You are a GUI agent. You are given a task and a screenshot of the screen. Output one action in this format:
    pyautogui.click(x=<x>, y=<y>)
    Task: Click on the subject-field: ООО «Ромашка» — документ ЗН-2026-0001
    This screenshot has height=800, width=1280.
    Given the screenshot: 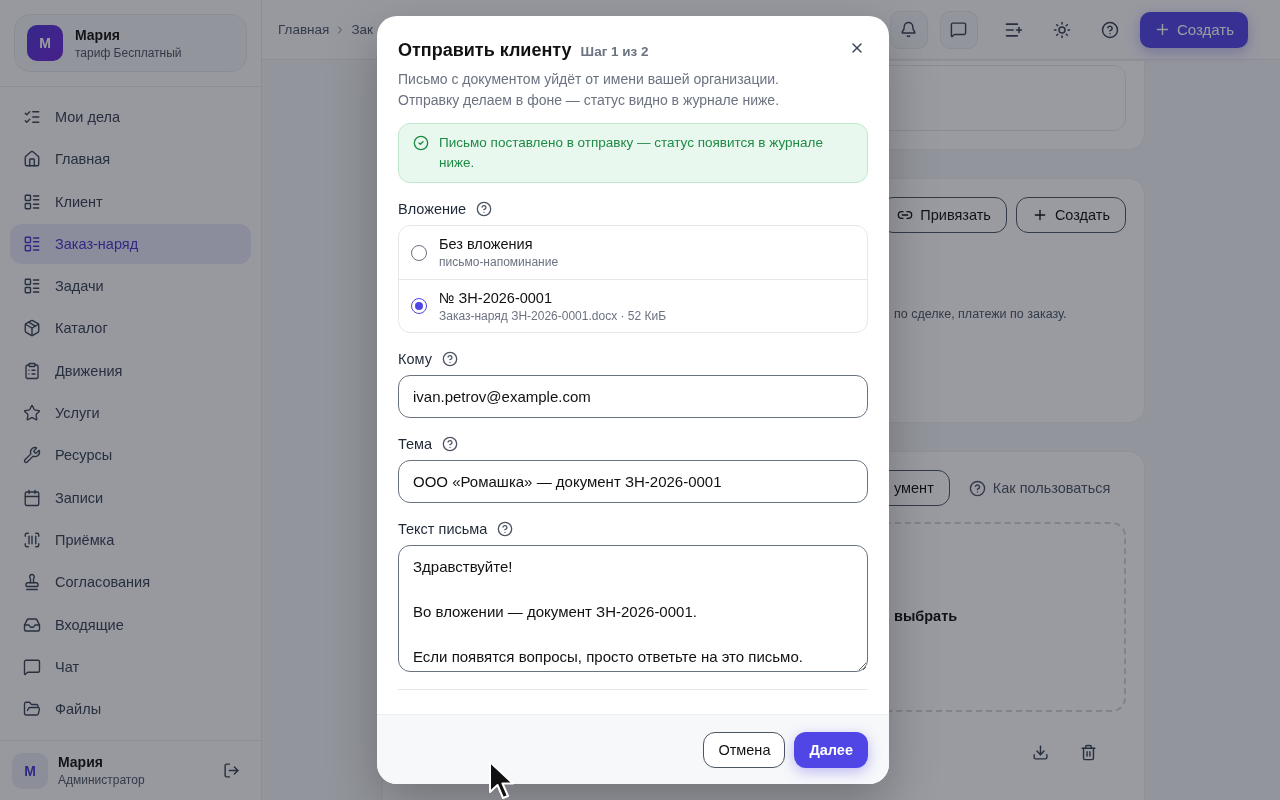 What is the action you would take?
    pyautogui.click(x=633, y=481)
    